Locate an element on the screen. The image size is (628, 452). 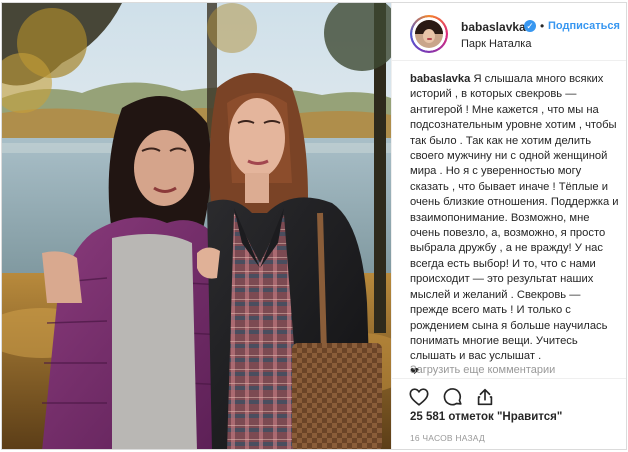
comment-icon is located at coordinates (453, 397).